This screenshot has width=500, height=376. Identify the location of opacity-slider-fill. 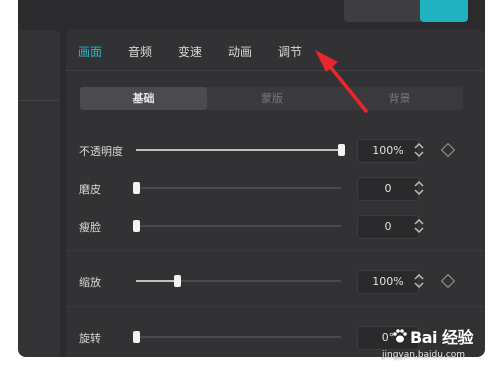
(238, 150).